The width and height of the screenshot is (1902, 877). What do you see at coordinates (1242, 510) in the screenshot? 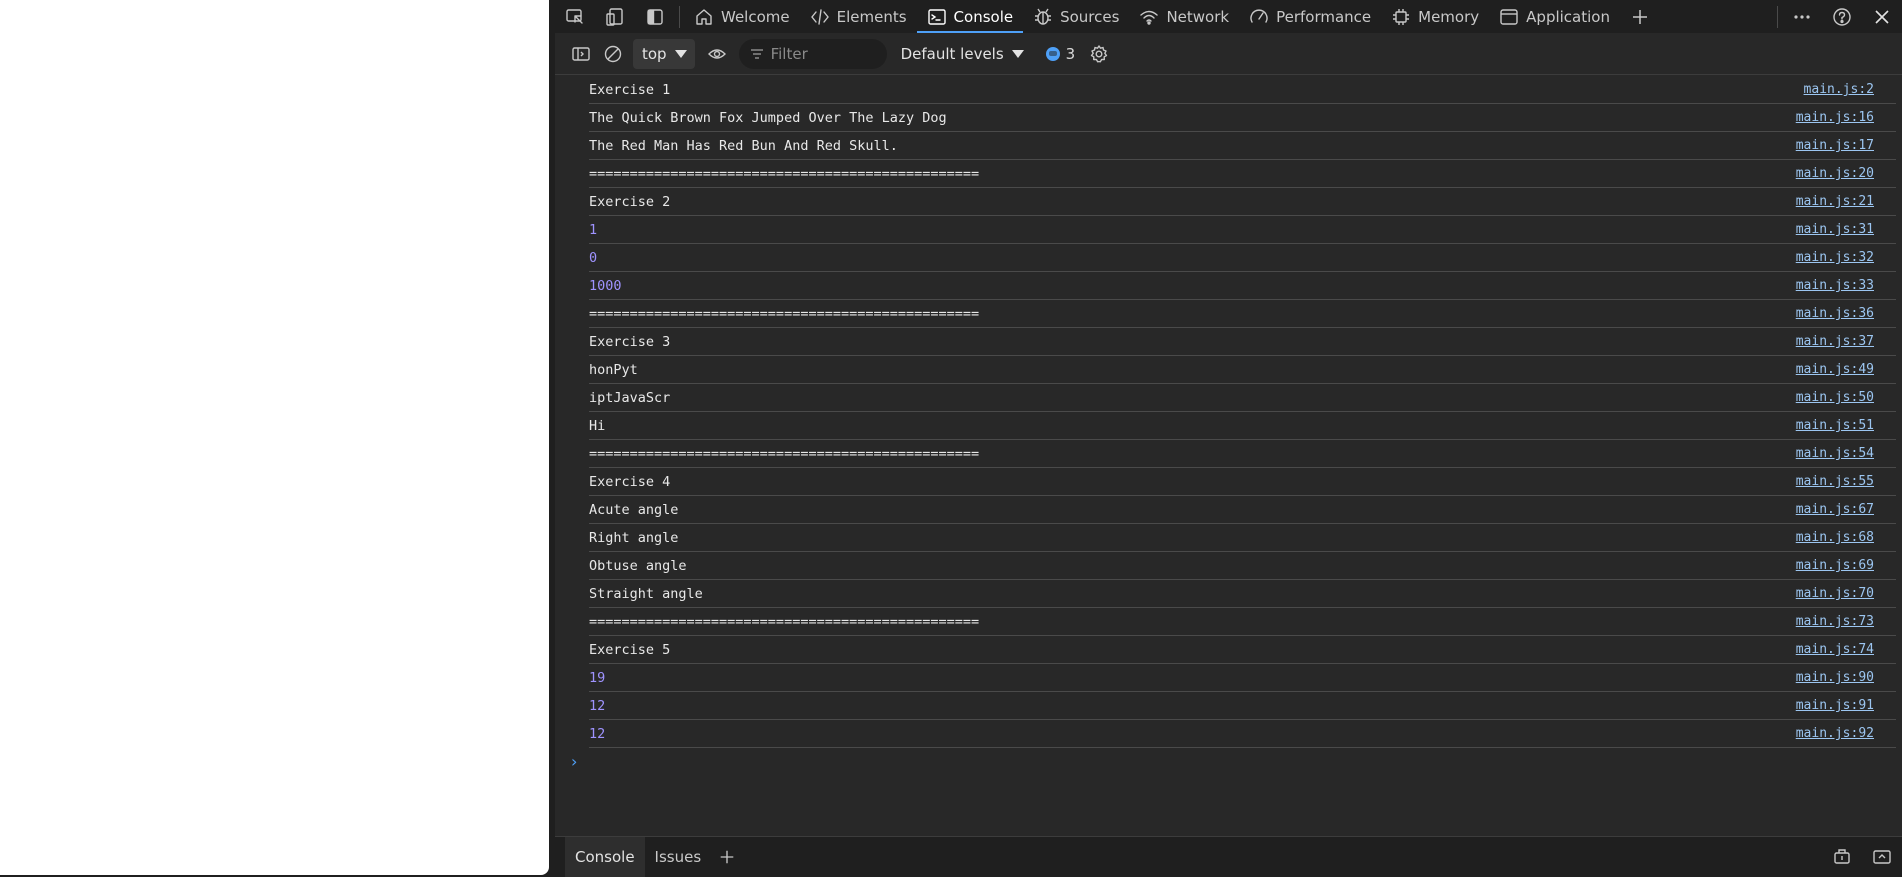
I see `console-message-row: Acute angle main.js:67` at bounding box center [1242, 510].